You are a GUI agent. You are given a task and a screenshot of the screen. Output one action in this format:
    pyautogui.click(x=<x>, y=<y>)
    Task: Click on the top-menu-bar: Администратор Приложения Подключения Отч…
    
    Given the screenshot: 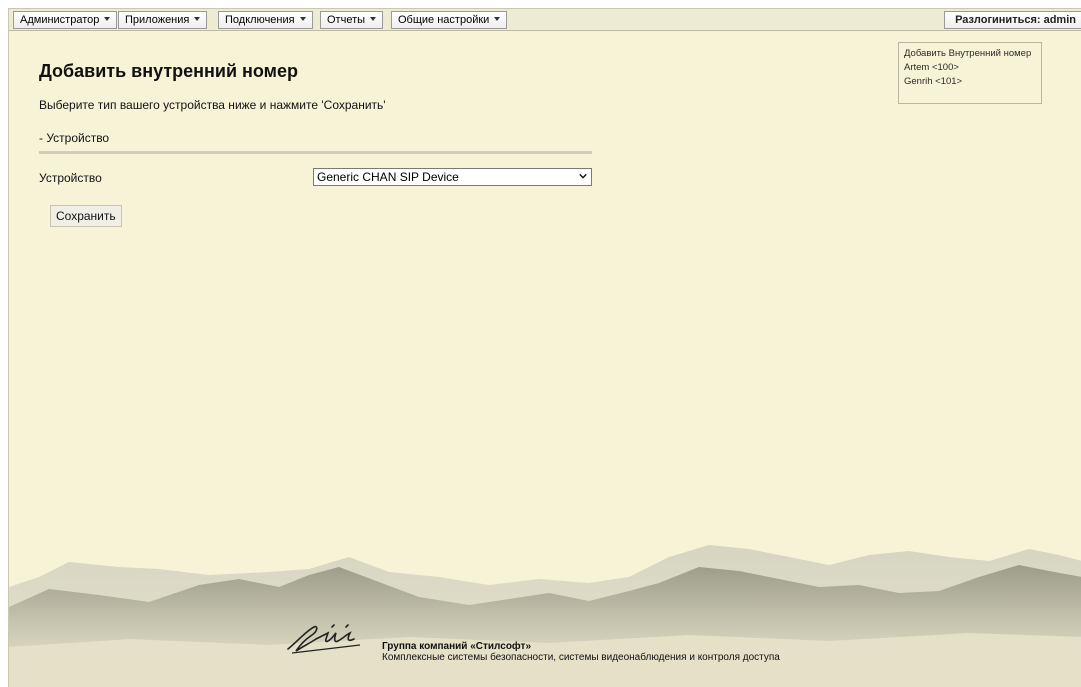 What is the action you would take?
    pyautogui.click(x=545, y=20)
    